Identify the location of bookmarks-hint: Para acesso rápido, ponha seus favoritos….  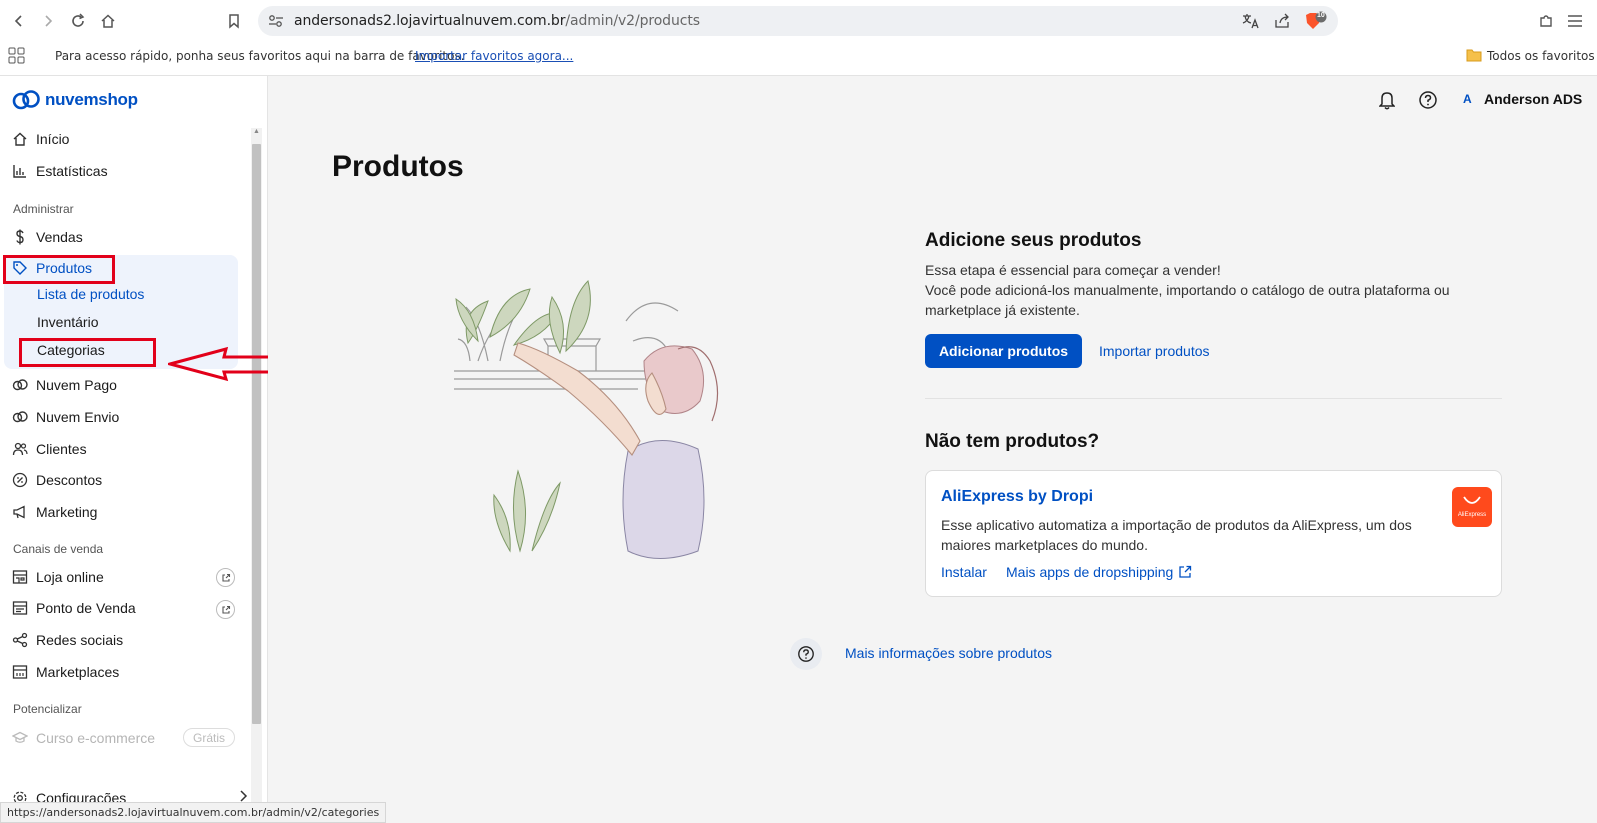
(260, 56).